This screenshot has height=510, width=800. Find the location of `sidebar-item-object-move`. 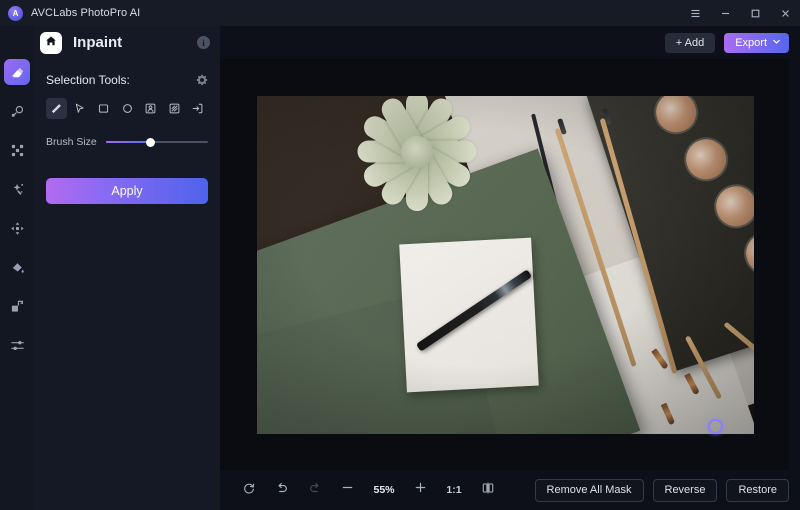

sidebar-item-object-move is located at coordinates (17, 228).